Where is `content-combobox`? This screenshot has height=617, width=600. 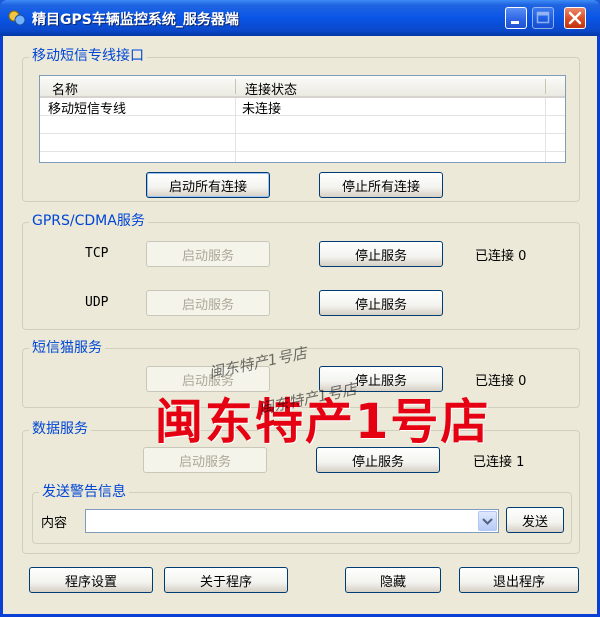
content-combobox is located at coordinates (292, 521).